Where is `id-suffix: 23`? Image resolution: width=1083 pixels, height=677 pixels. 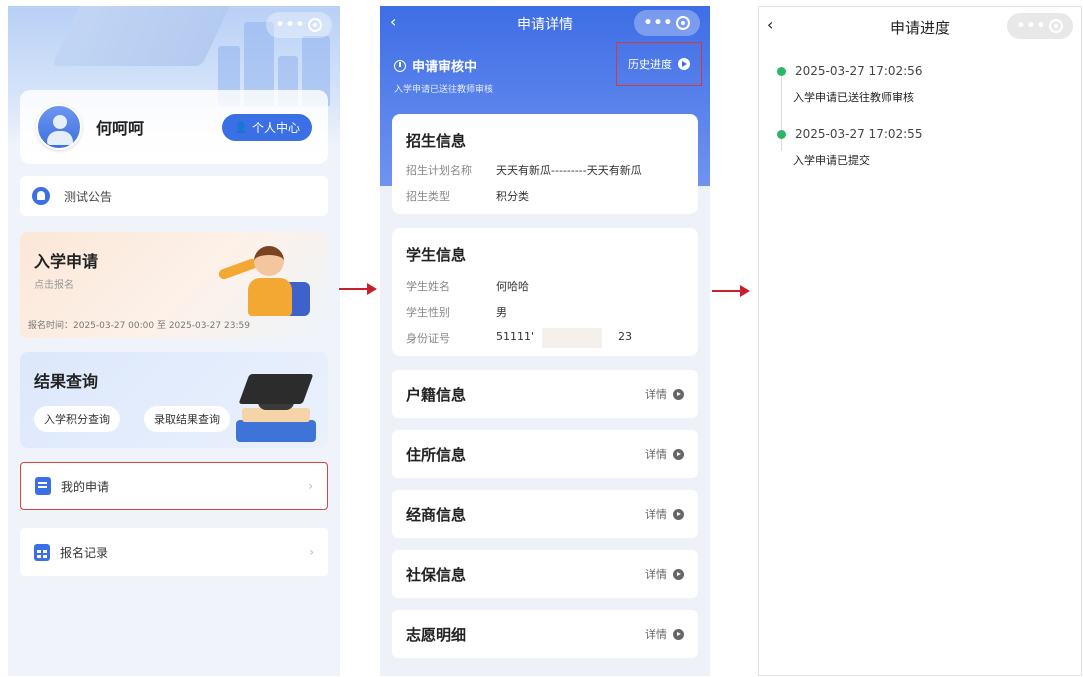
id-suffix: 23 is located at coordinates (625, 336).